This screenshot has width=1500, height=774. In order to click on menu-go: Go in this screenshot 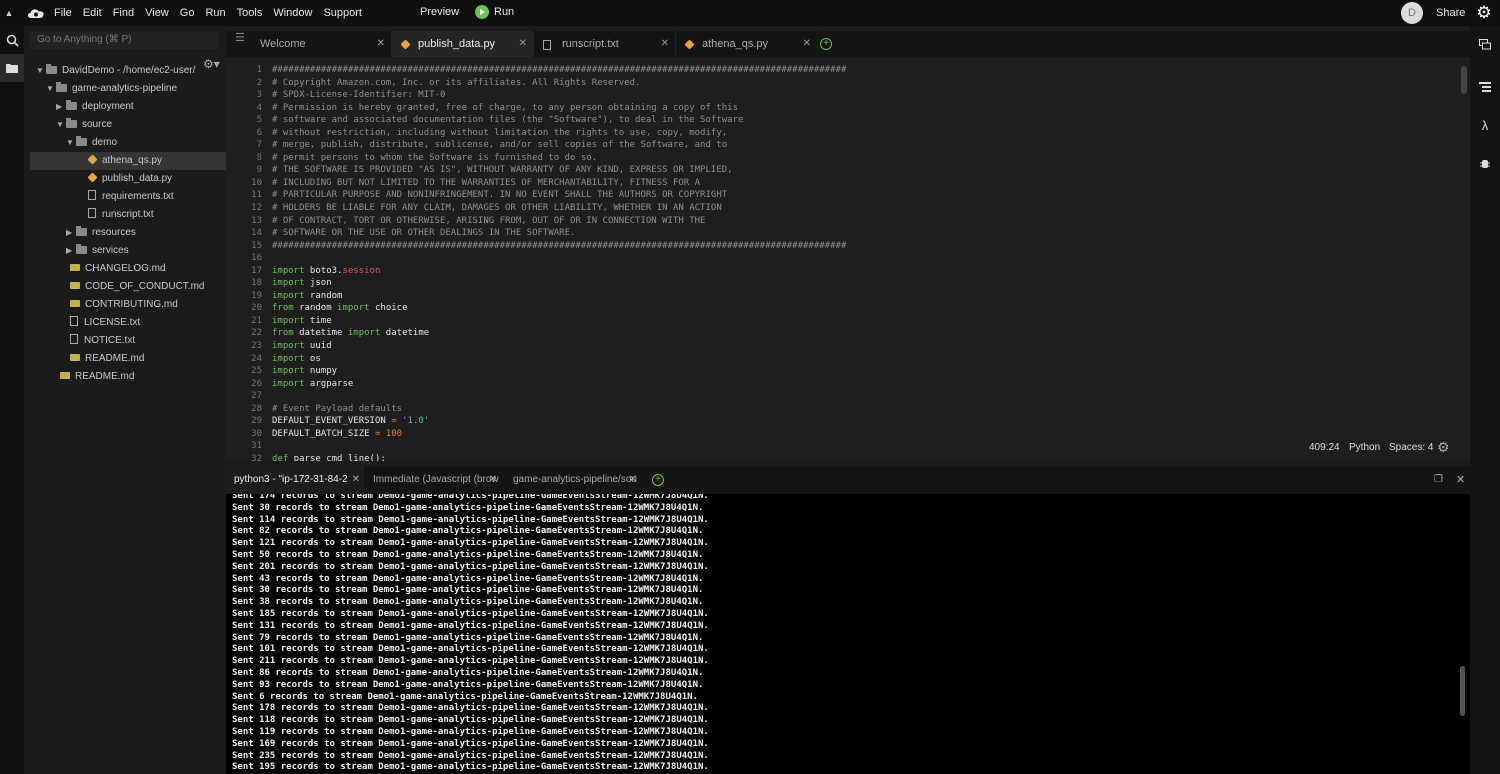, I will do `click(187, 13)`.